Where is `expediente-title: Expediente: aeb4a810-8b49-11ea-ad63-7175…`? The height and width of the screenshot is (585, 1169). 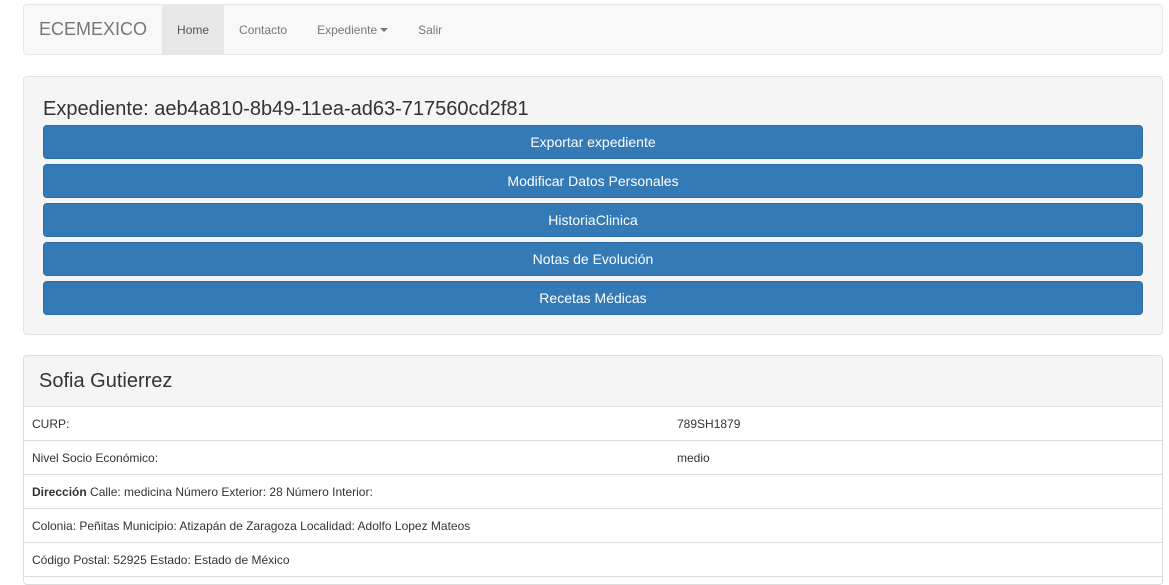
expediente-title: Expediente: aeb4a810-8b49-11ea-ad63-7175… is located at coordinates (286, 109).